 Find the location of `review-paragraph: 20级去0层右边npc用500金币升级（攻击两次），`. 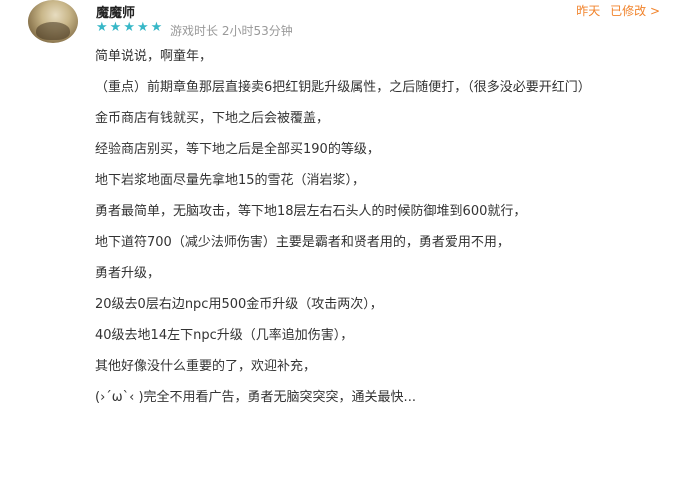

review-paragraph: 20级去0层右边npc用500金币升级（攻击两次）， is located at coordinates (239, 304).